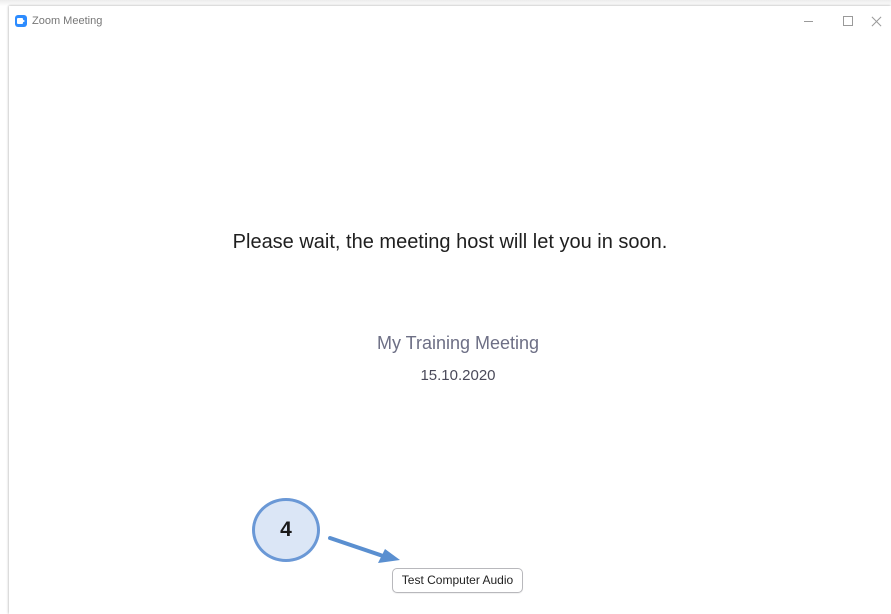  Describe the element at coordinates (67, 21) in the screenshot. I see `window-title: Zoom Meeting` at that location.